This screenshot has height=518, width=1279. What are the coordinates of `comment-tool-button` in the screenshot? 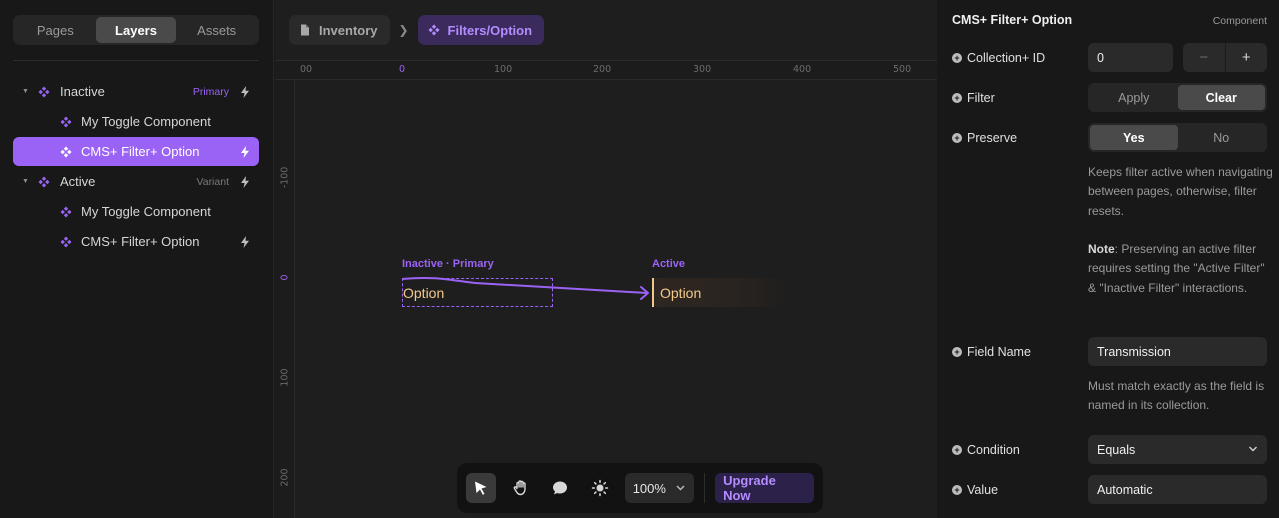 It's located at (560, 488).